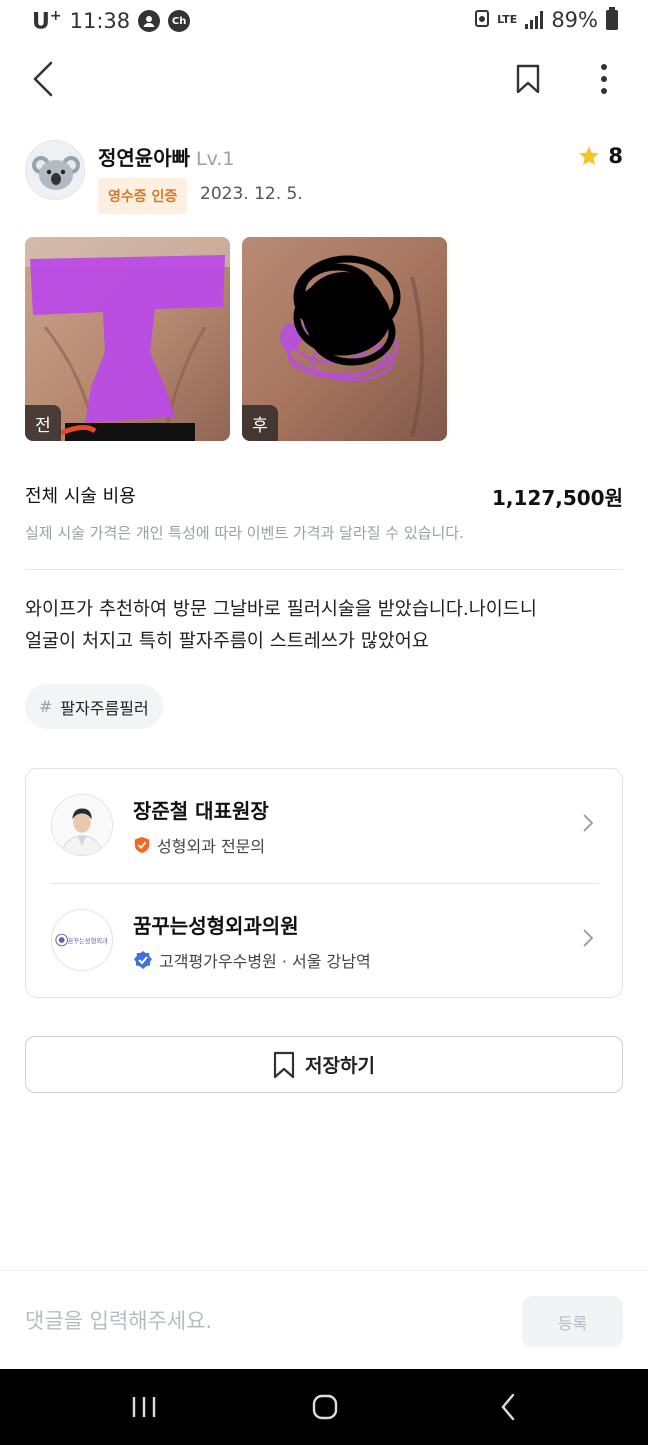 Image resolution: width=648 pixels, height=1445 pixels. Describe the element at coordinates (236, 339) in the screenshot. I see `before-after-photos: 전 후` at that location.